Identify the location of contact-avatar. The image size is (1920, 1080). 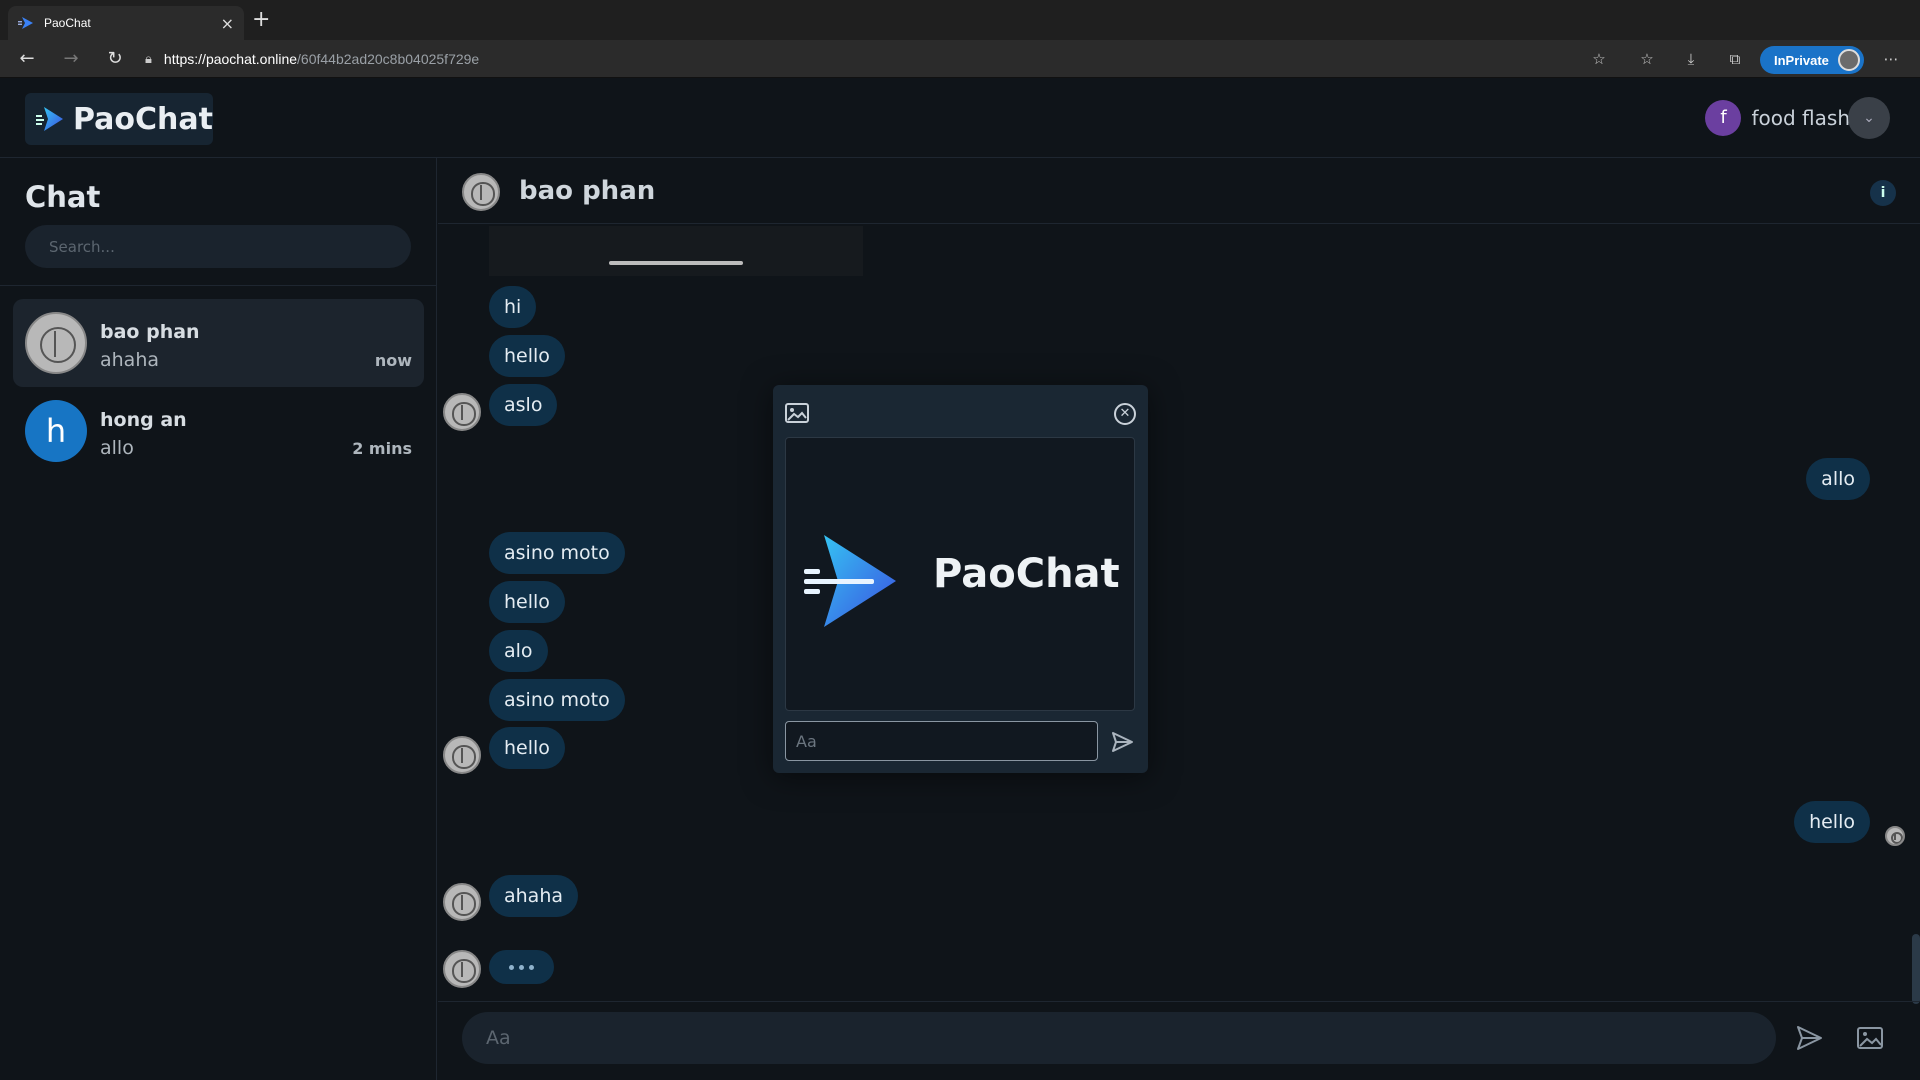
(481, 192).